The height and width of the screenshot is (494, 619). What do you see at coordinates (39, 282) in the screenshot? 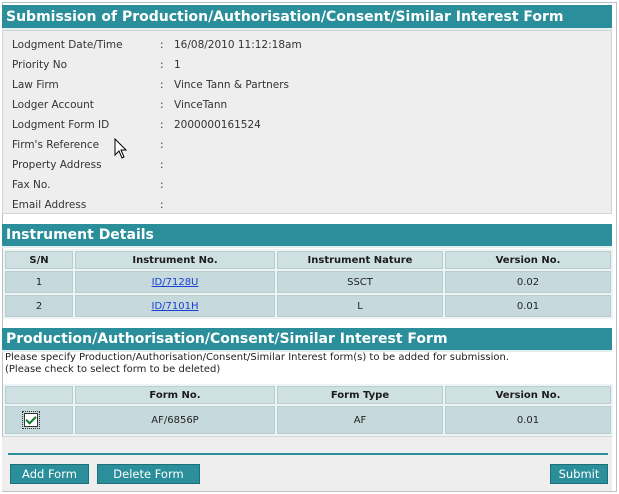
I see `cell-sn: 1` at bounding box center [39, 282].